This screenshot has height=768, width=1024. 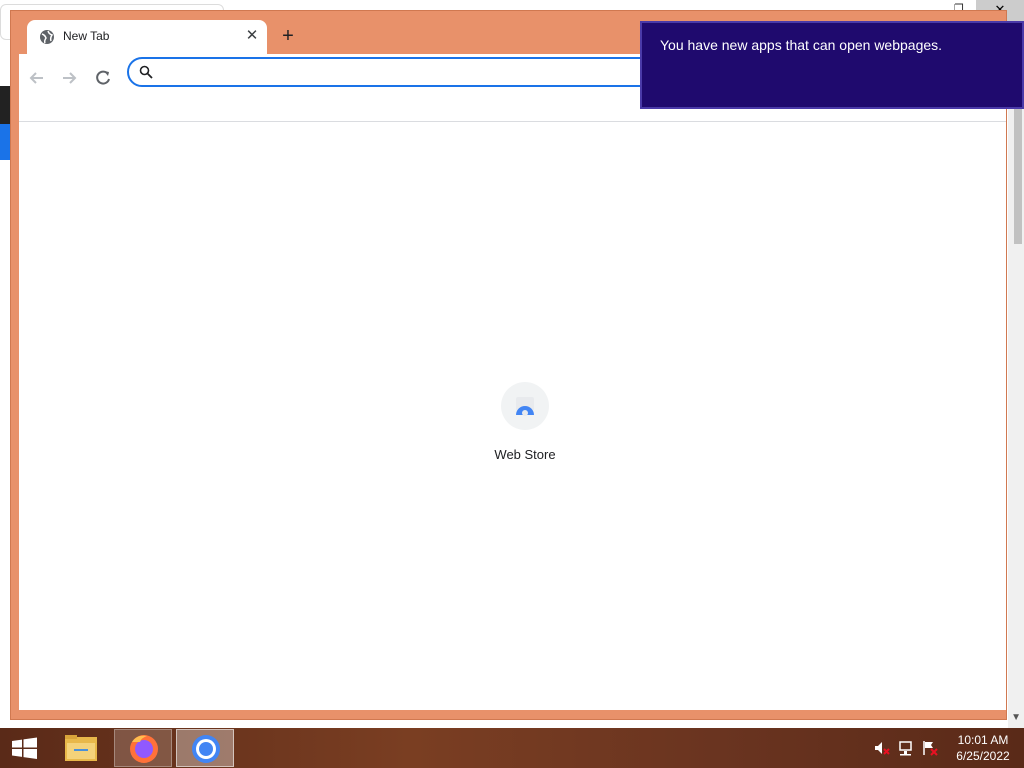 What do you see at coordinates (983, 748) in the screenshot?
I see `system-clock: 10:01 AM 6/25/2022` at bounding box center [983, 748].